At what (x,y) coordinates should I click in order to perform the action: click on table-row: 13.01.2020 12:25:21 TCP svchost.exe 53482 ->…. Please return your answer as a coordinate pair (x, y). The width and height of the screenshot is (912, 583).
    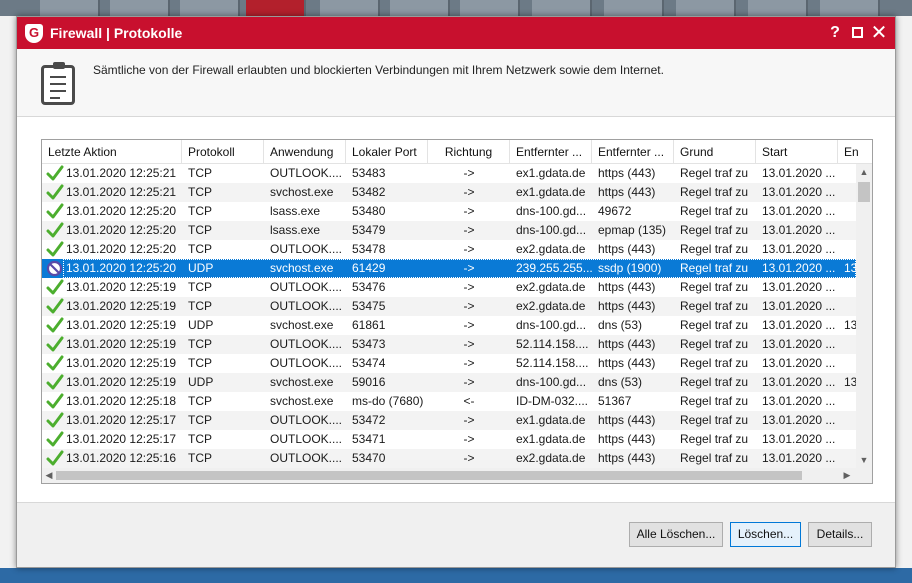
    Looking at the image, I should click on (449, 192).